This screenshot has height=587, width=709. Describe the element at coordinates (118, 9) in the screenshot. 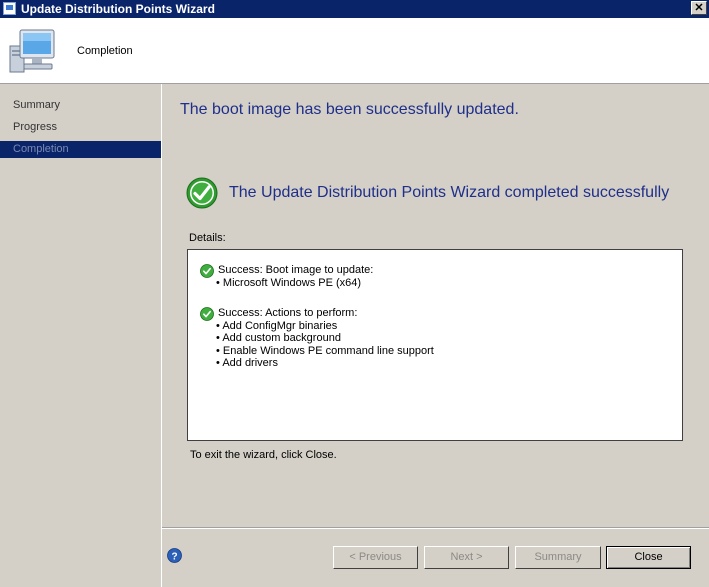

I see `window-title: Update Distribution Points Wizard` at that location.